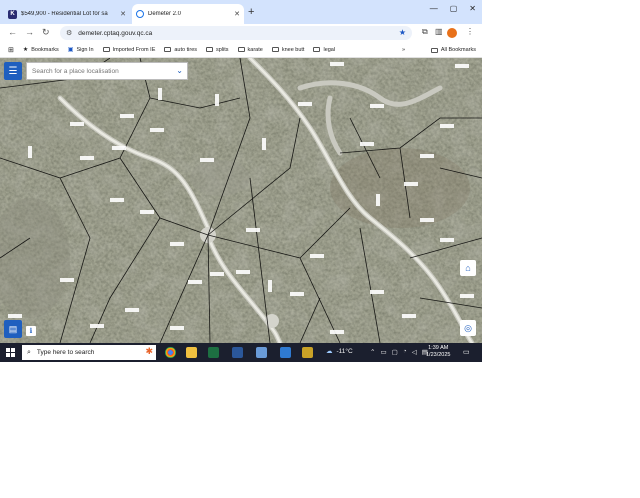 This screenshot has width=640, height=498. Describe the element at coordinates (102, 71) in the screenshot. I see `place-search-input` at that location.